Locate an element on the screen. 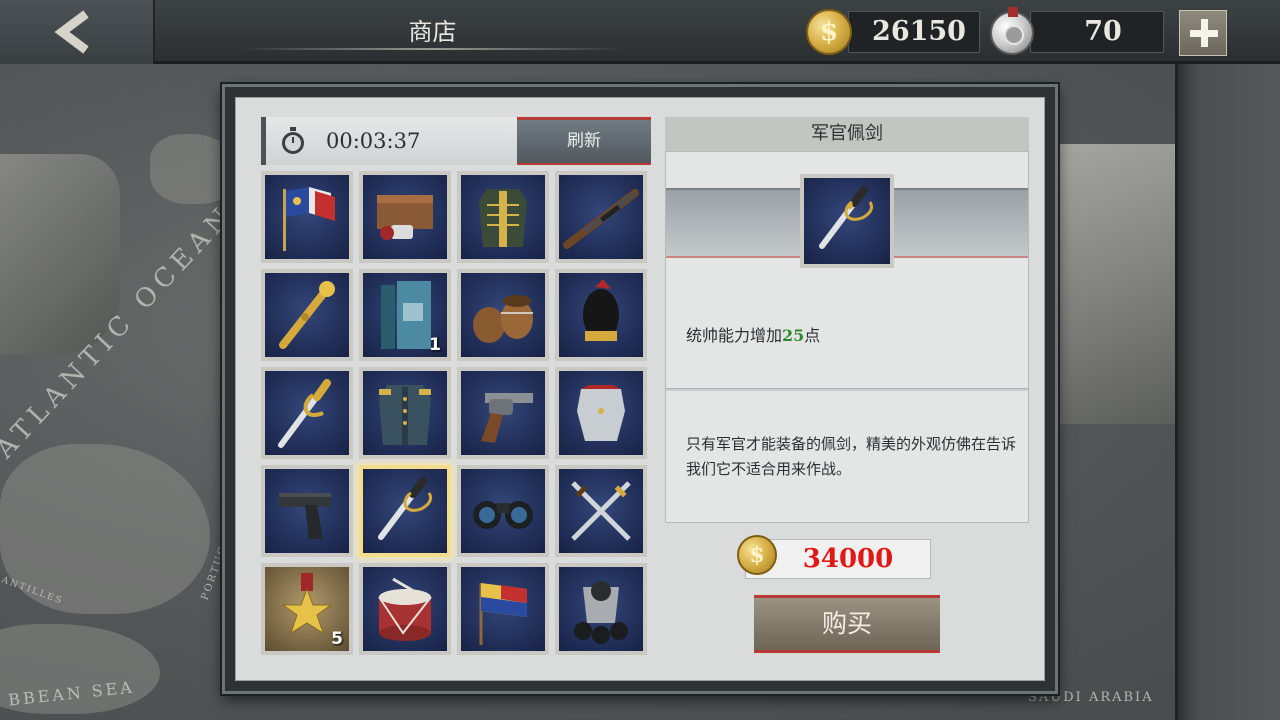 The image size is (1280, 720). item-name: 军官佩剑 is located at coordinates (847, 134).